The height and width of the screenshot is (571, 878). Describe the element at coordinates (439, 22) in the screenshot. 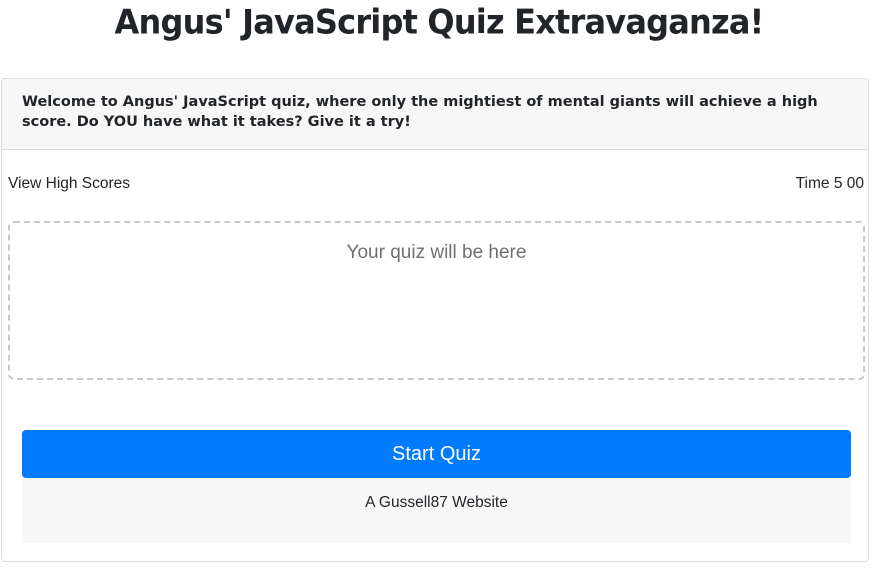

I see `page-title: Angus' JavaScript Quiz Extravaganza!` at that location.